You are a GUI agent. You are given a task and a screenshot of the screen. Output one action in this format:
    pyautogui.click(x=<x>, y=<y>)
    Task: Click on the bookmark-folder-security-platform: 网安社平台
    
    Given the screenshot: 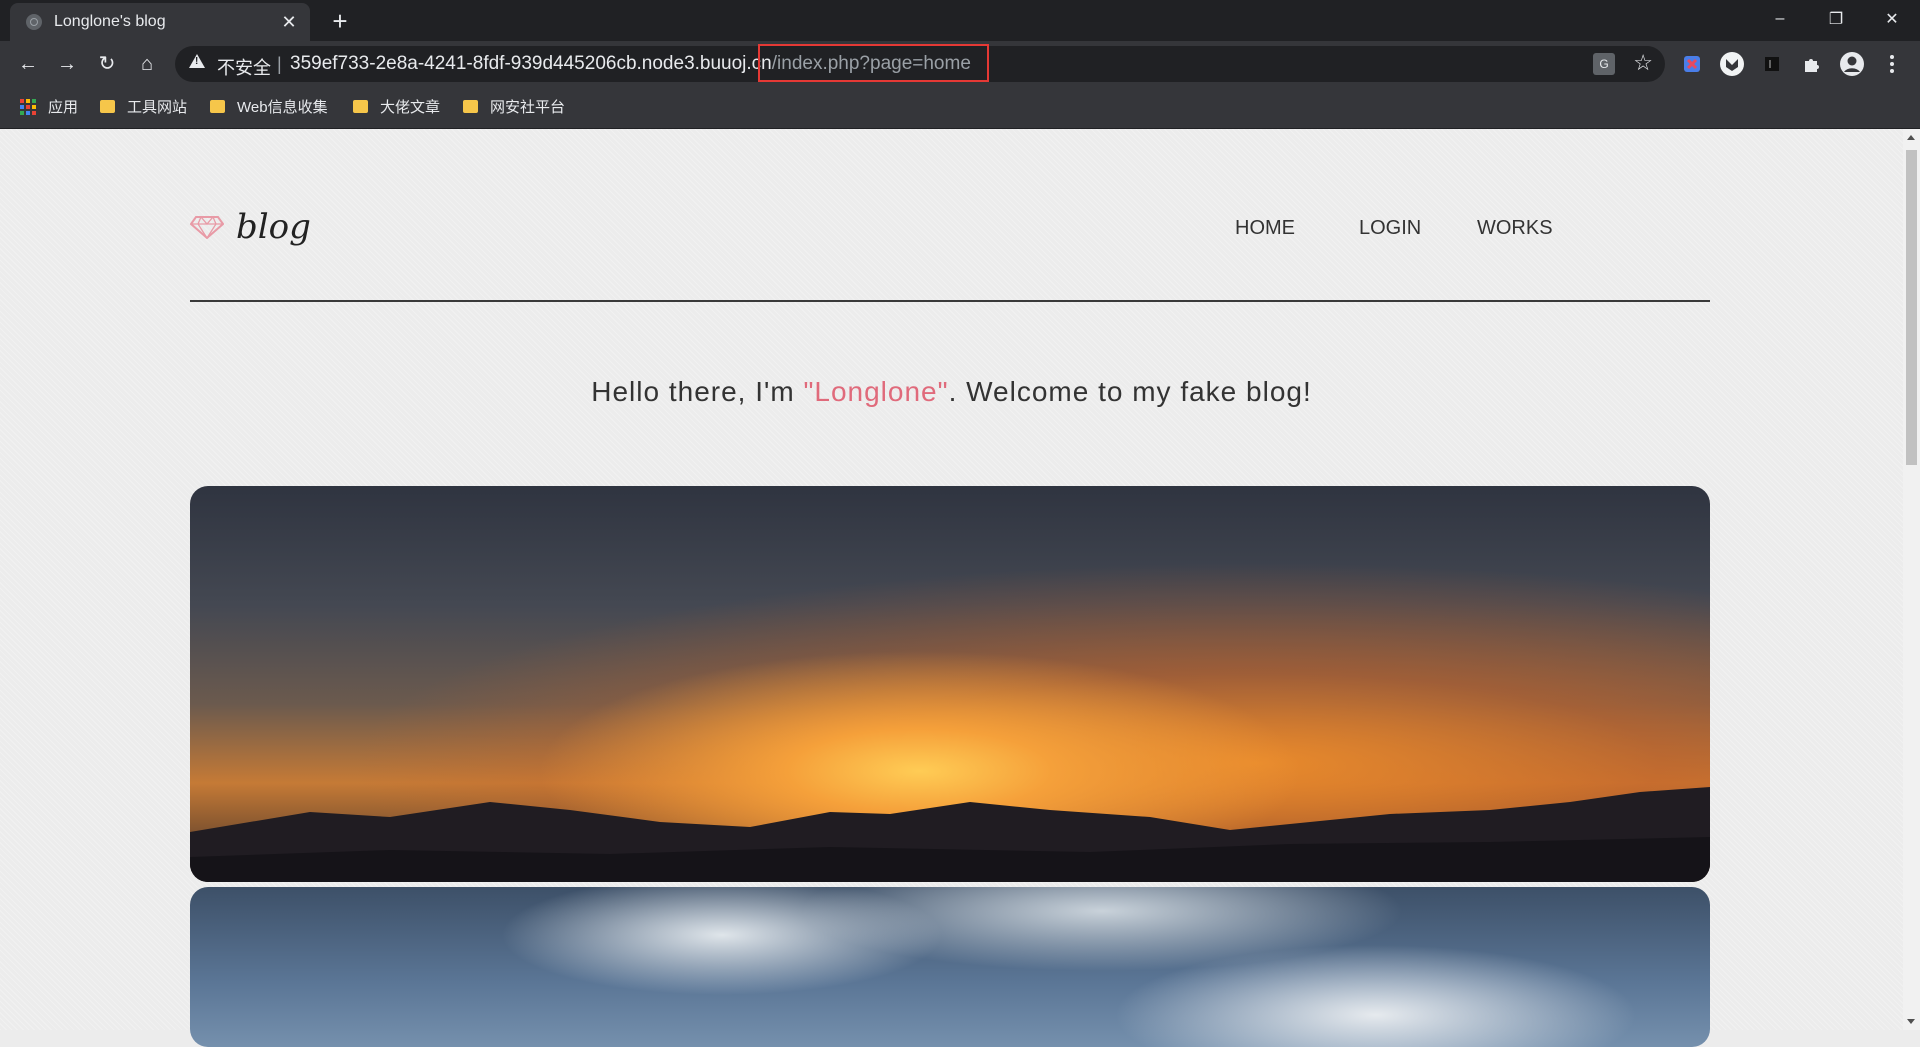 What is the action you would take?
    pyautogui.click(x=514, y=106)
    